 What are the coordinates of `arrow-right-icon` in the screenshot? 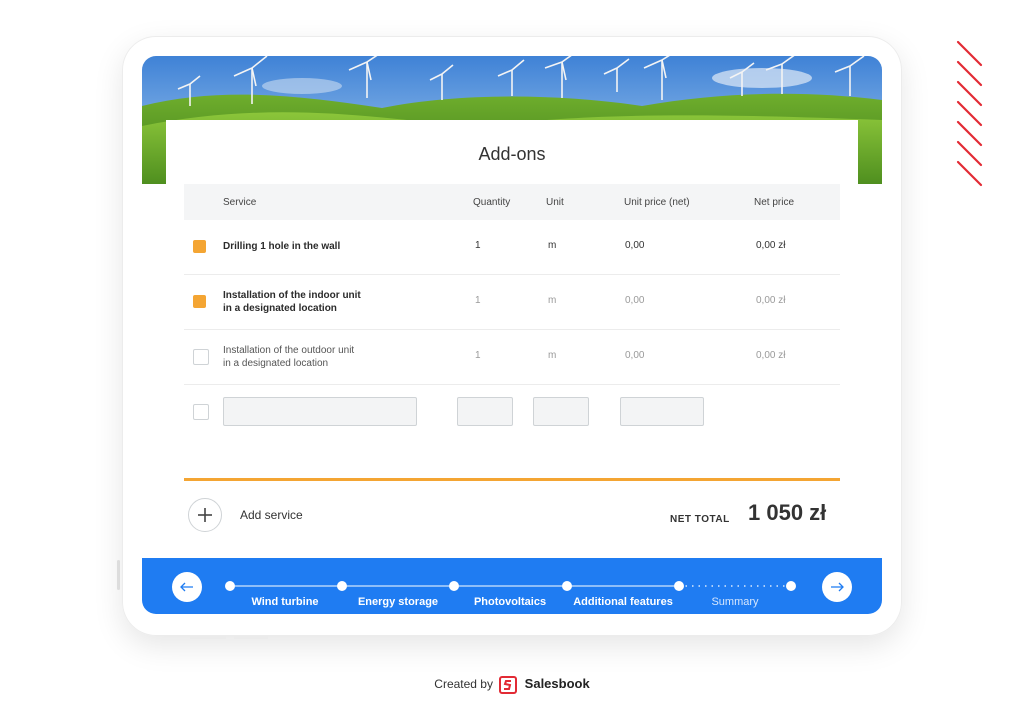 It's located at (837, 587).